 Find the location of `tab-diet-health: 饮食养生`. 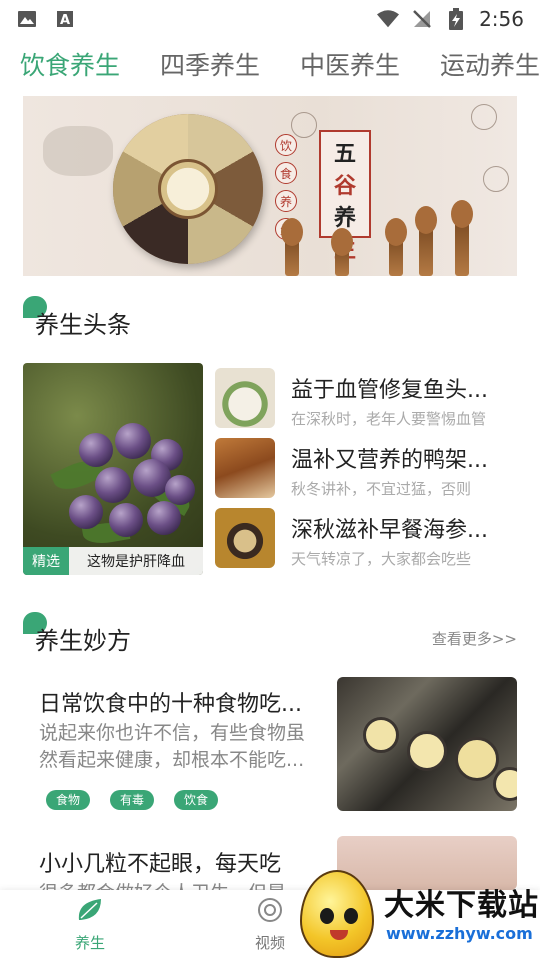

tab-diet-health: 饮食养生 is located at coordinates (60, 68).